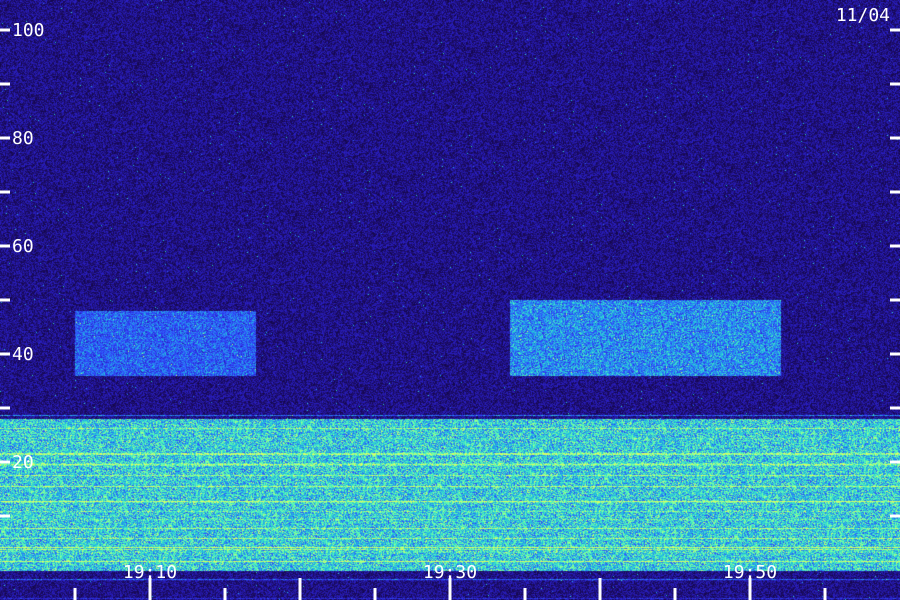 Image resolution: width=900 pixels, height=600 pixels. What do you see at coordinates (23, 354) in the screenshot?
I see `y-tick-label: 40` at bounding box center [23, 354].